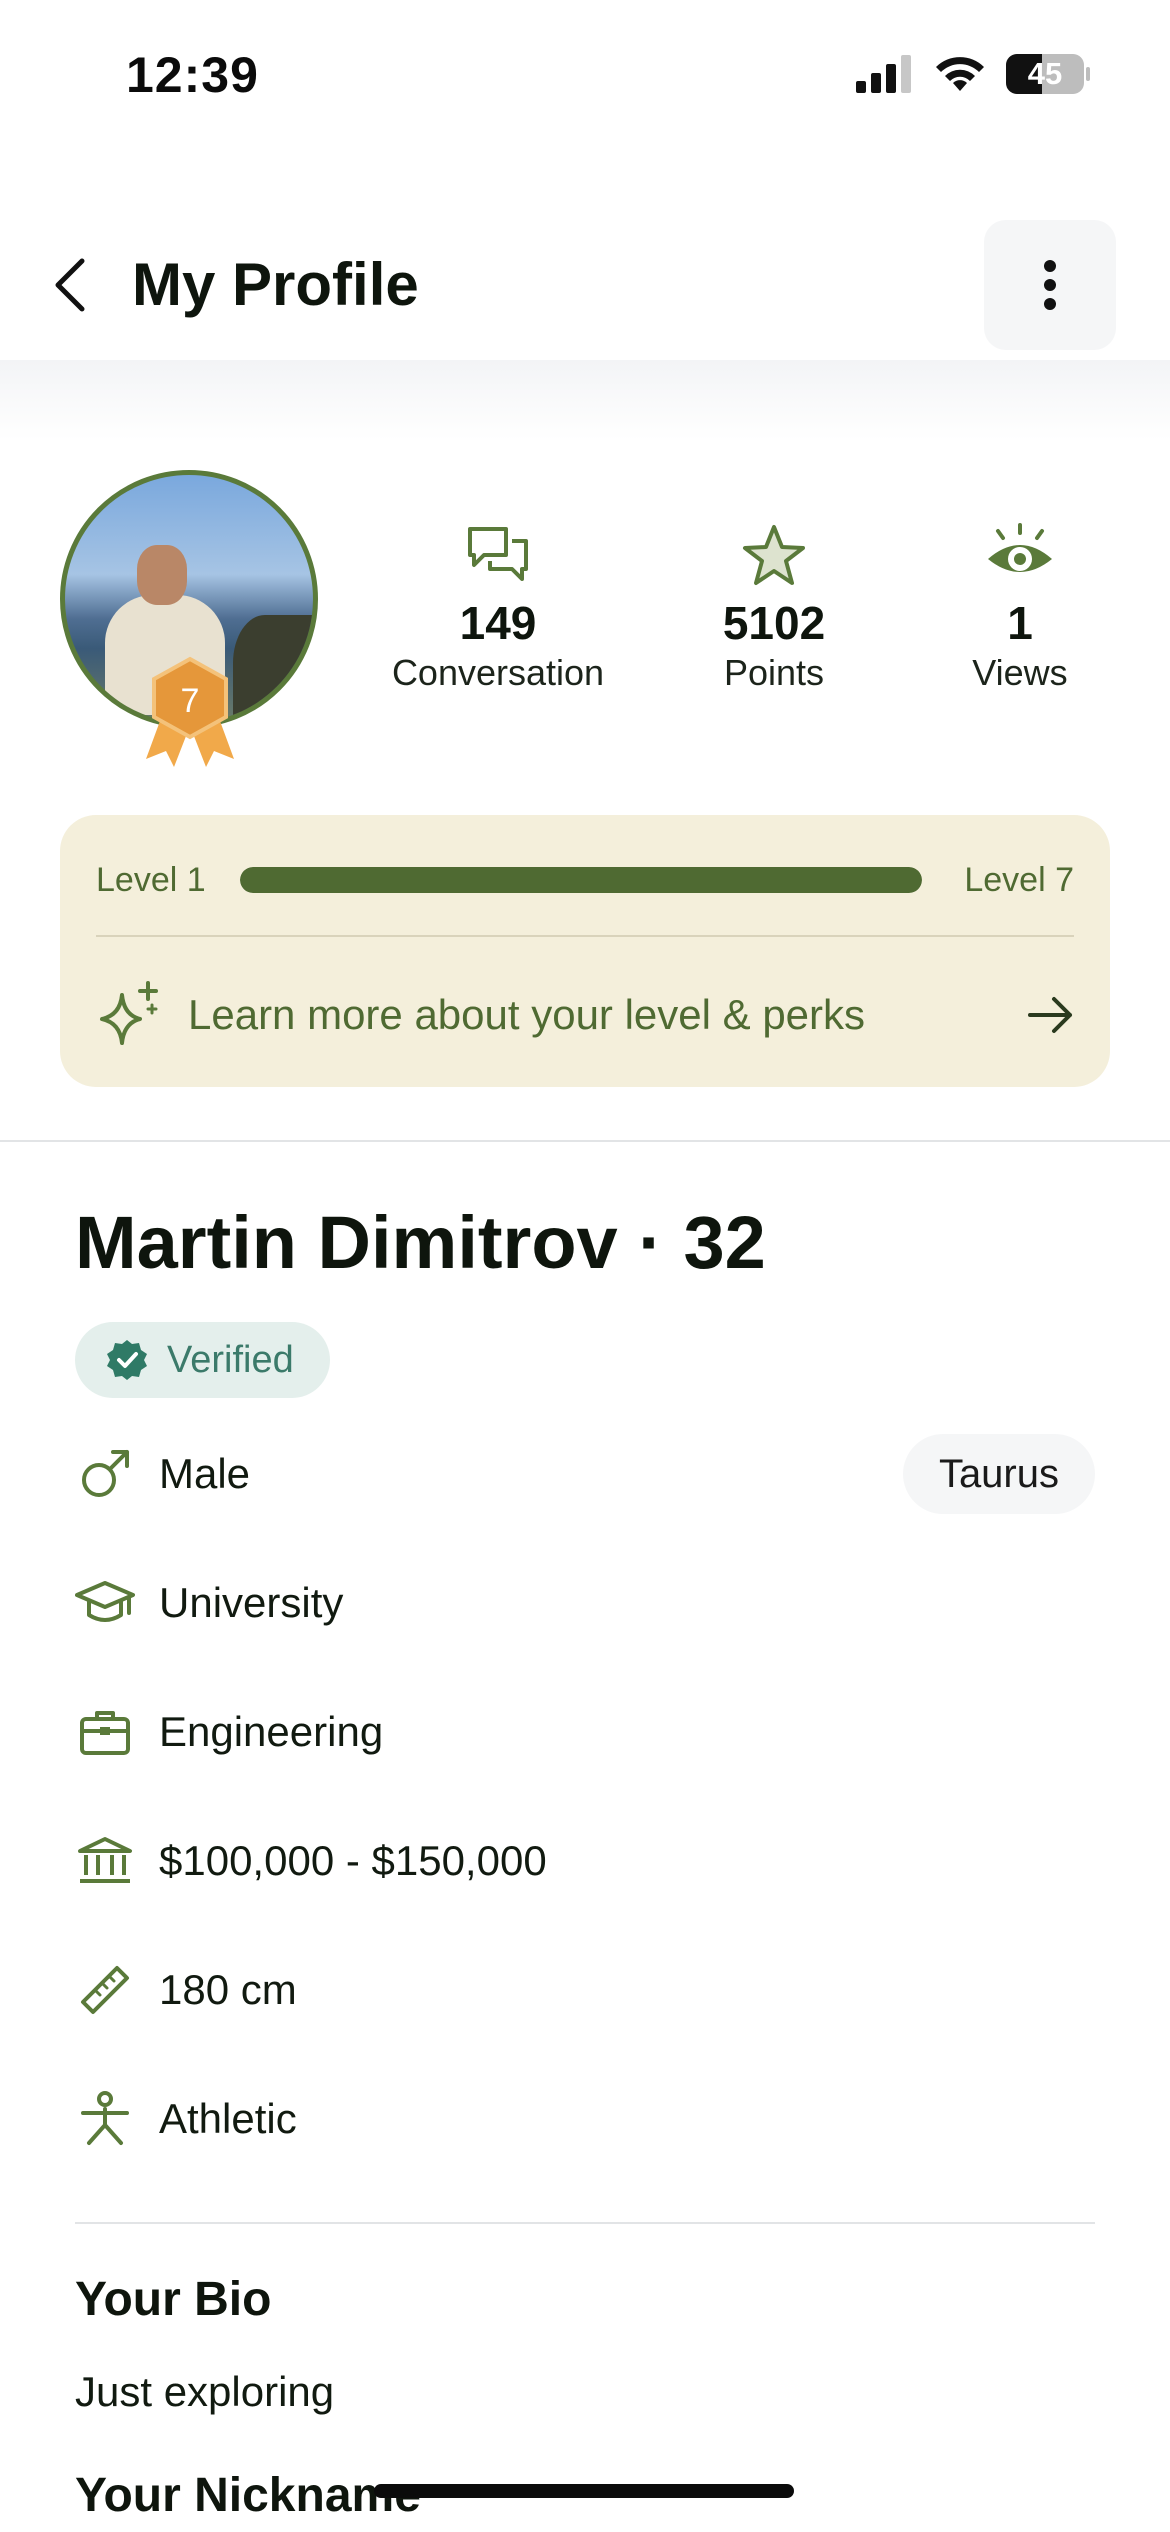 Image resolution: width=1170 pixels, height=2532 pixels. Describe the element at coordinates (998, 1474) in the screenshot. I see `zodiac-chip: Taurus` at that location.